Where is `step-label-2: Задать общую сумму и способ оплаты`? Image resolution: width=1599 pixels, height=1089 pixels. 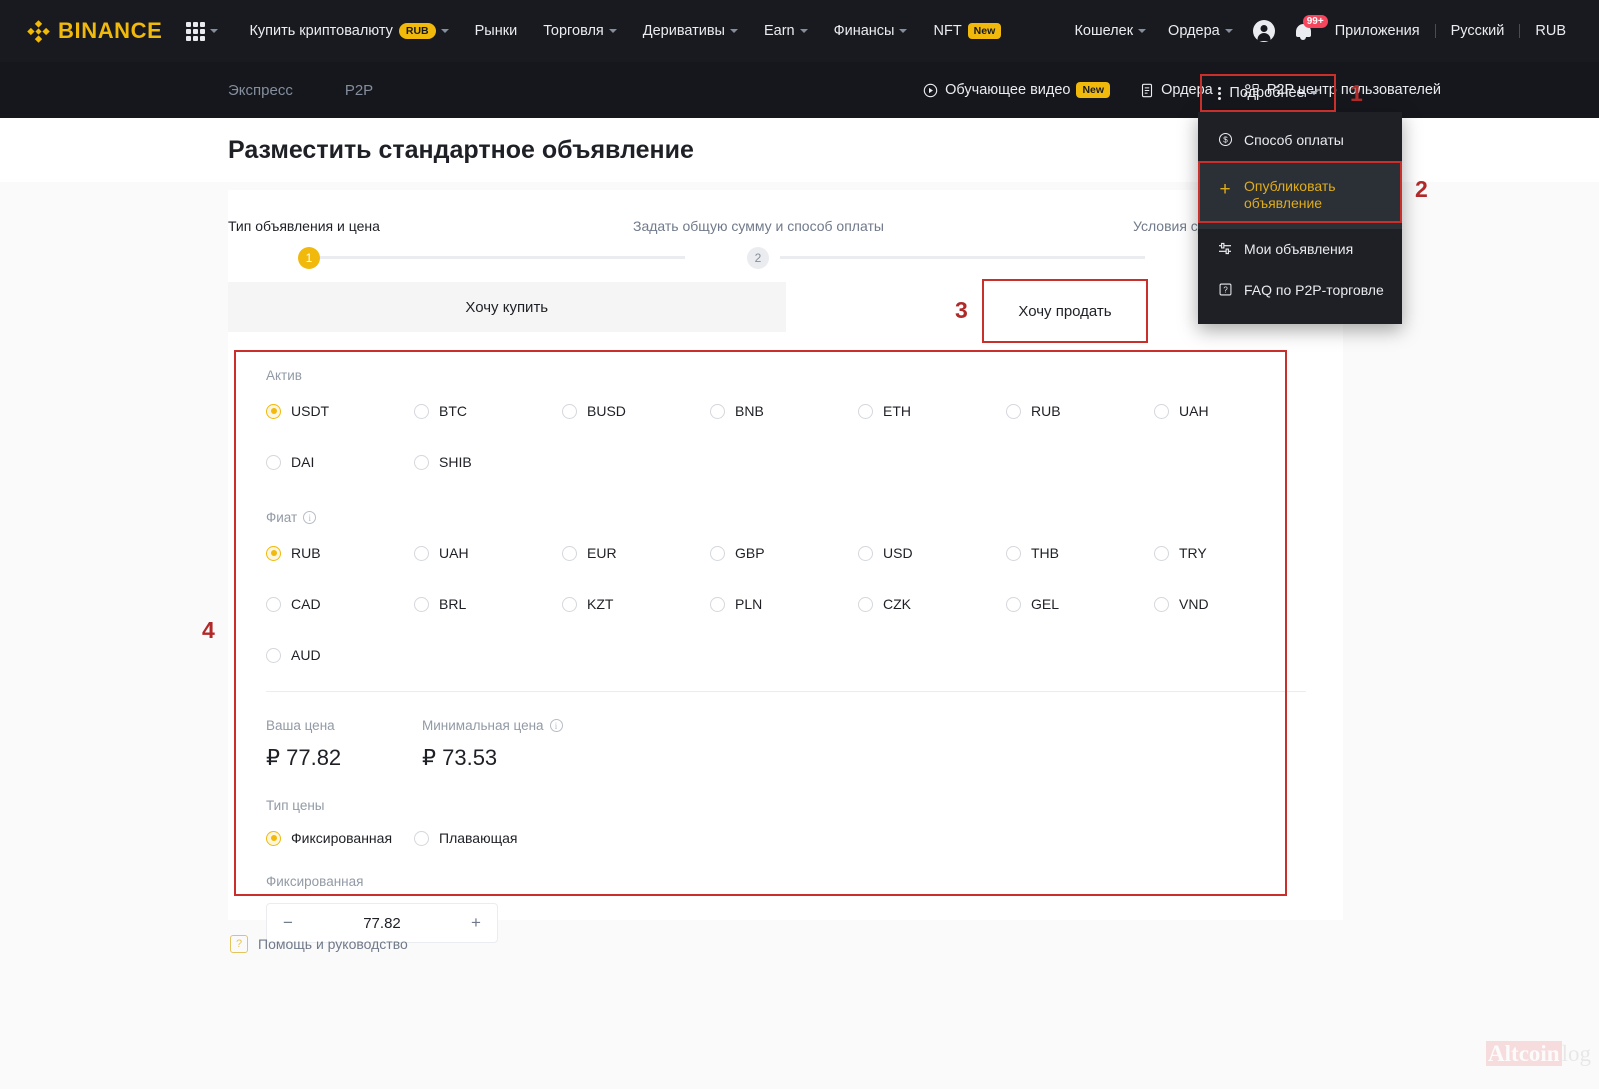 step-label-2: Задать общую сумму и способ оплаты is located at coordinates (758, 226).